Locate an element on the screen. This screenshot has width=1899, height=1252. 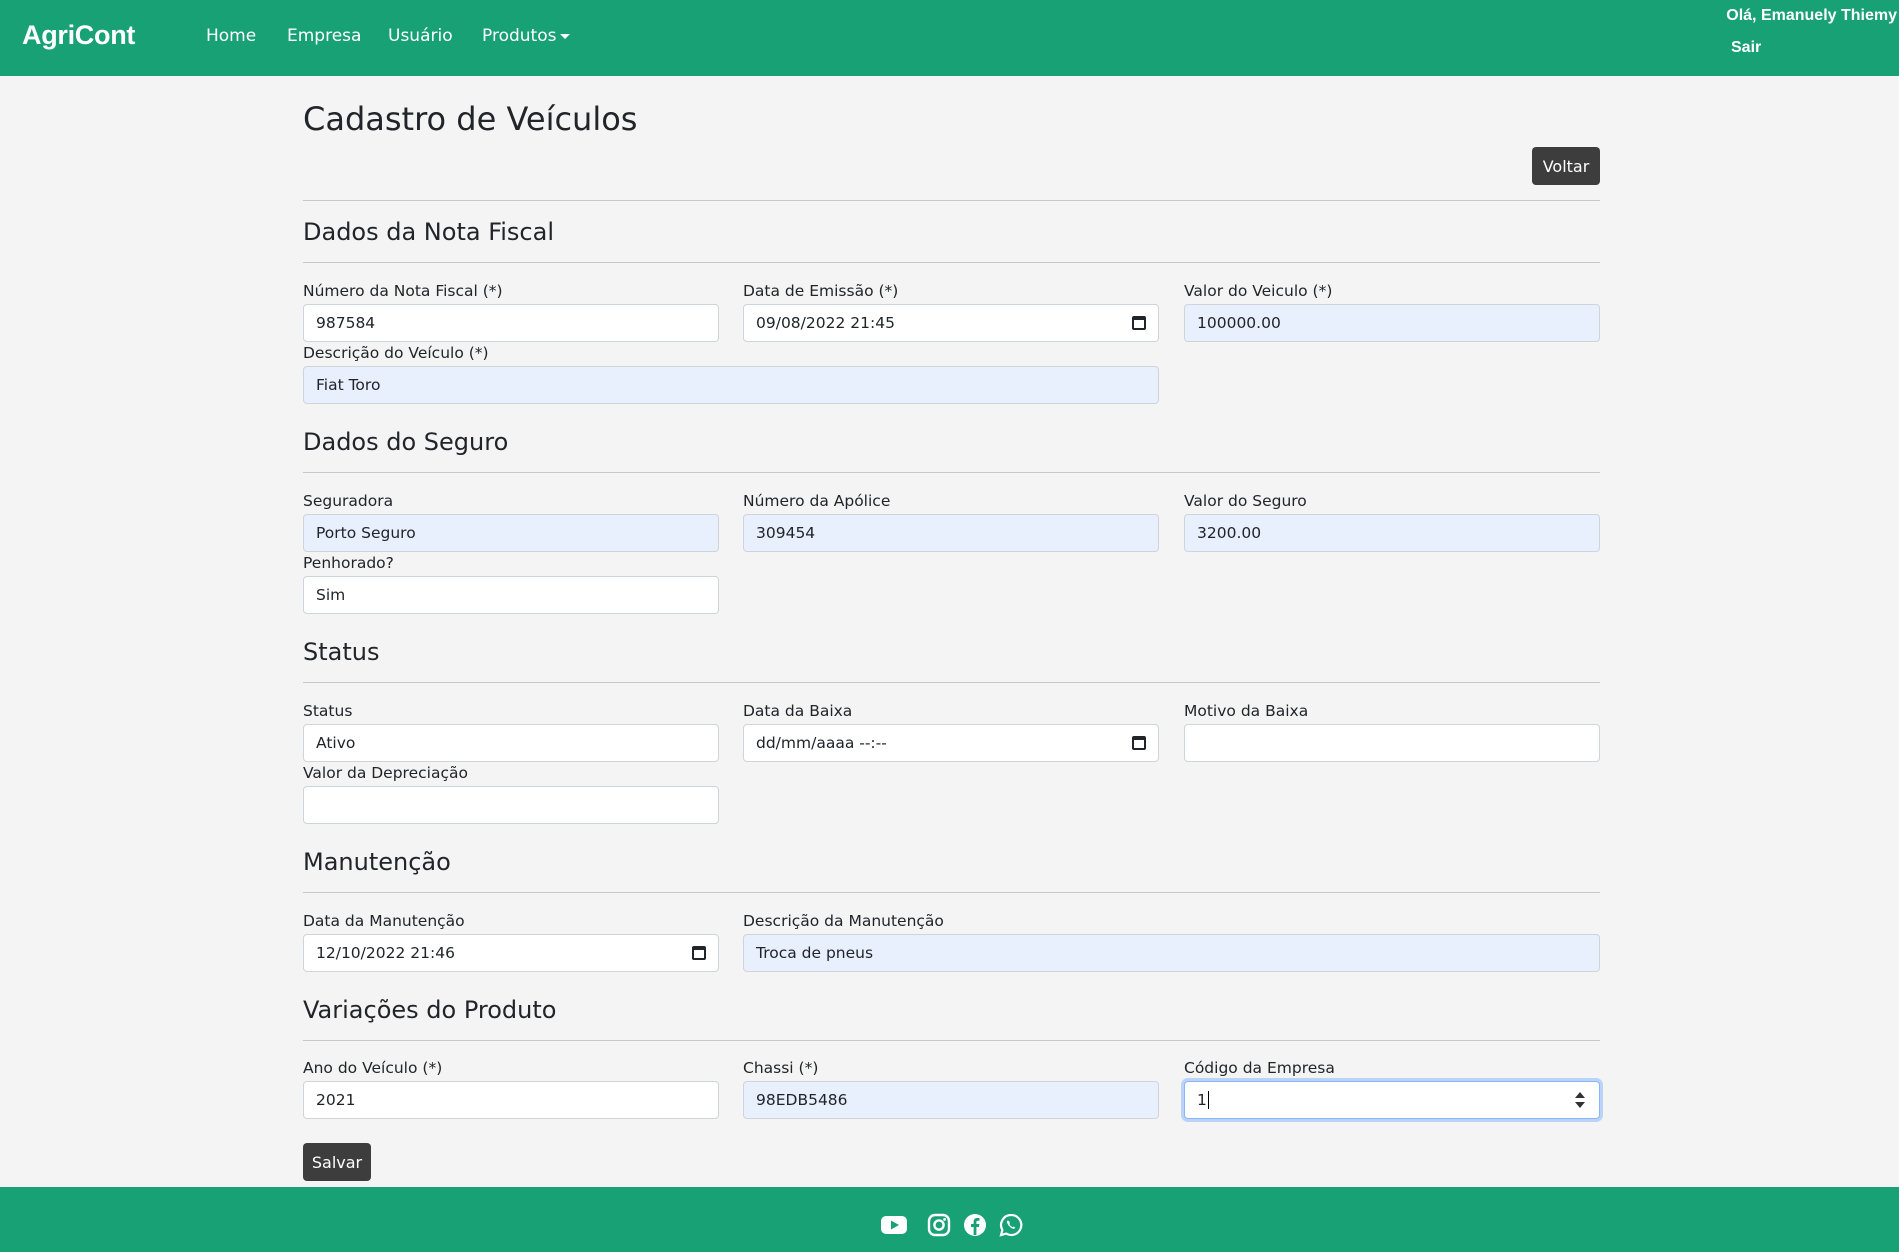
codigo-empresa-label: Código da Empresa is located at coordinates (1259, 1068).